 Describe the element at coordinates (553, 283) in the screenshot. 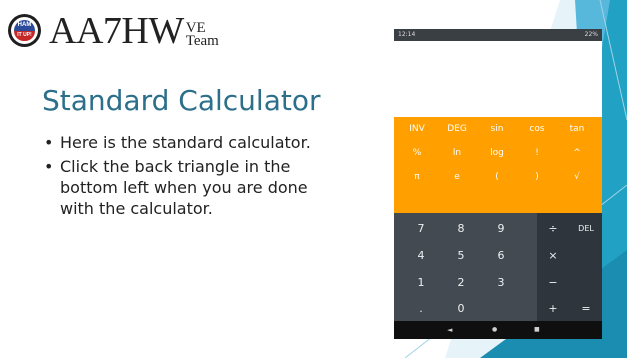

I see `key-minus: −` at that location.